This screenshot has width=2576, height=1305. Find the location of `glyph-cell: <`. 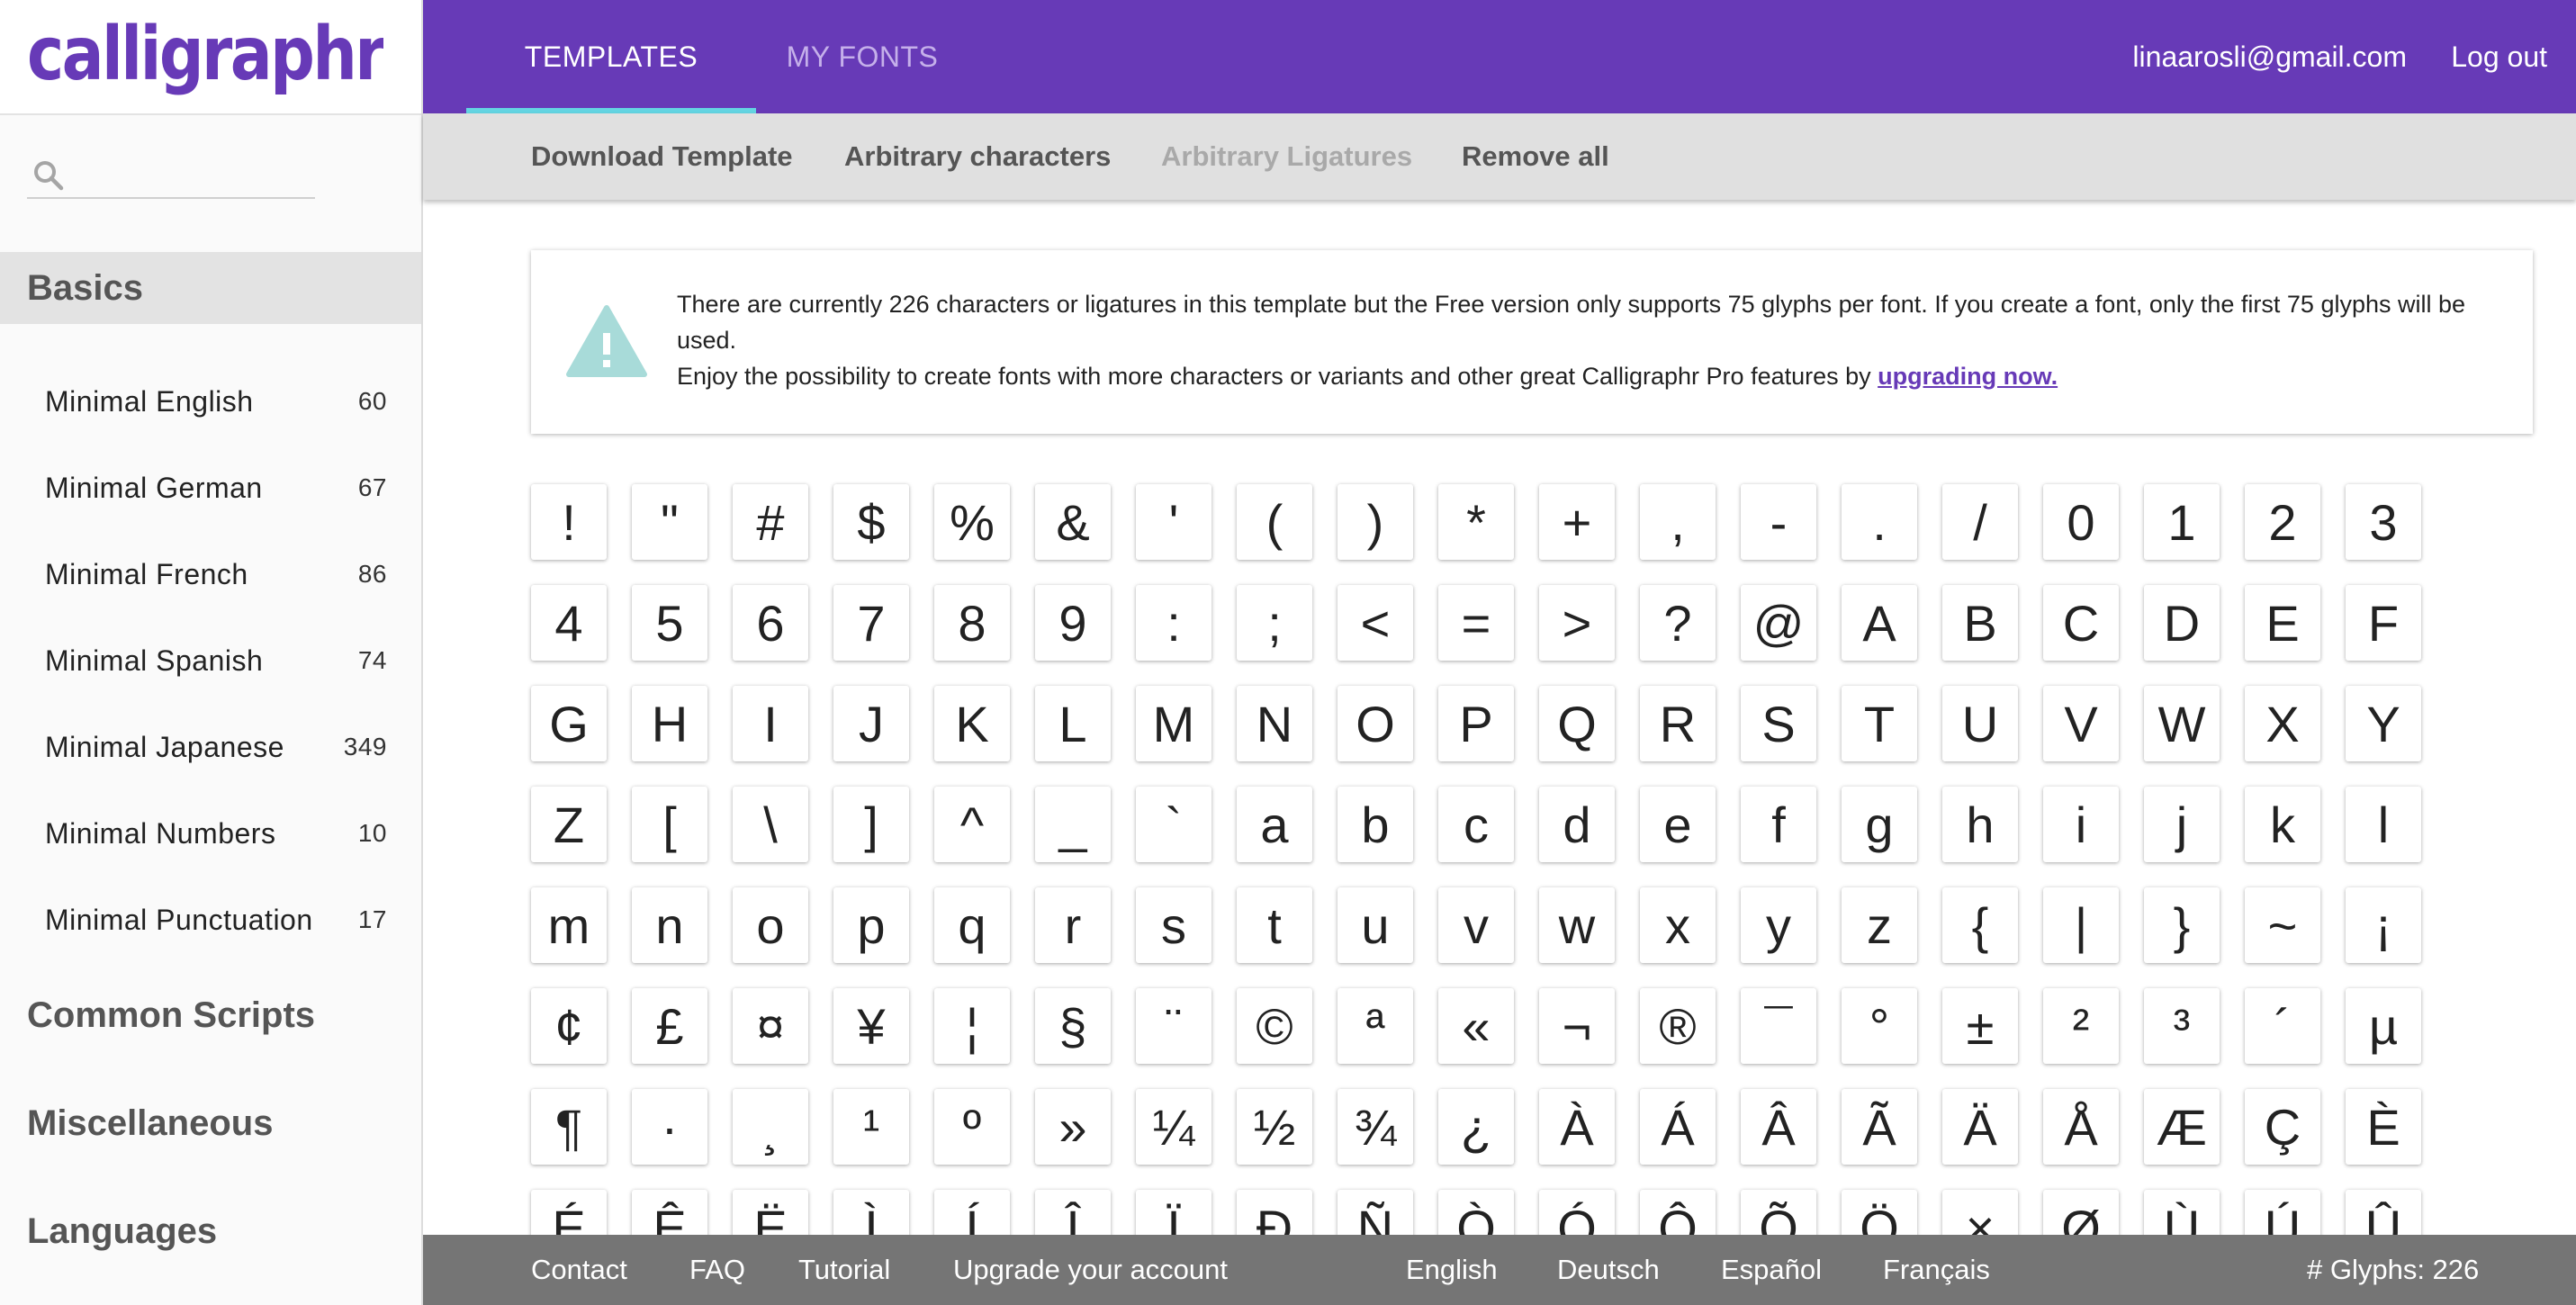

glyph-cell: < is located at coordinates (1375, 623).